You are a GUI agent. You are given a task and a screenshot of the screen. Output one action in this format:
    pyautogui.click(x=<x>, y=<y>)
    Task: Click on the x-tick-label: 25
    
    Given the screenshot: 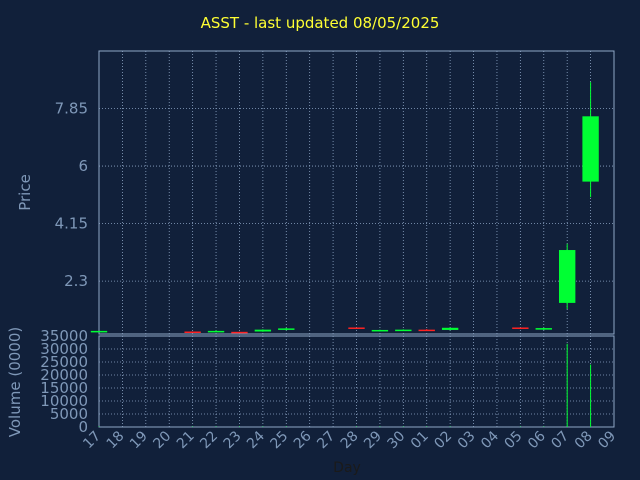 What is the action you would take?
    pyautogui.click(x=279, y=440)
    